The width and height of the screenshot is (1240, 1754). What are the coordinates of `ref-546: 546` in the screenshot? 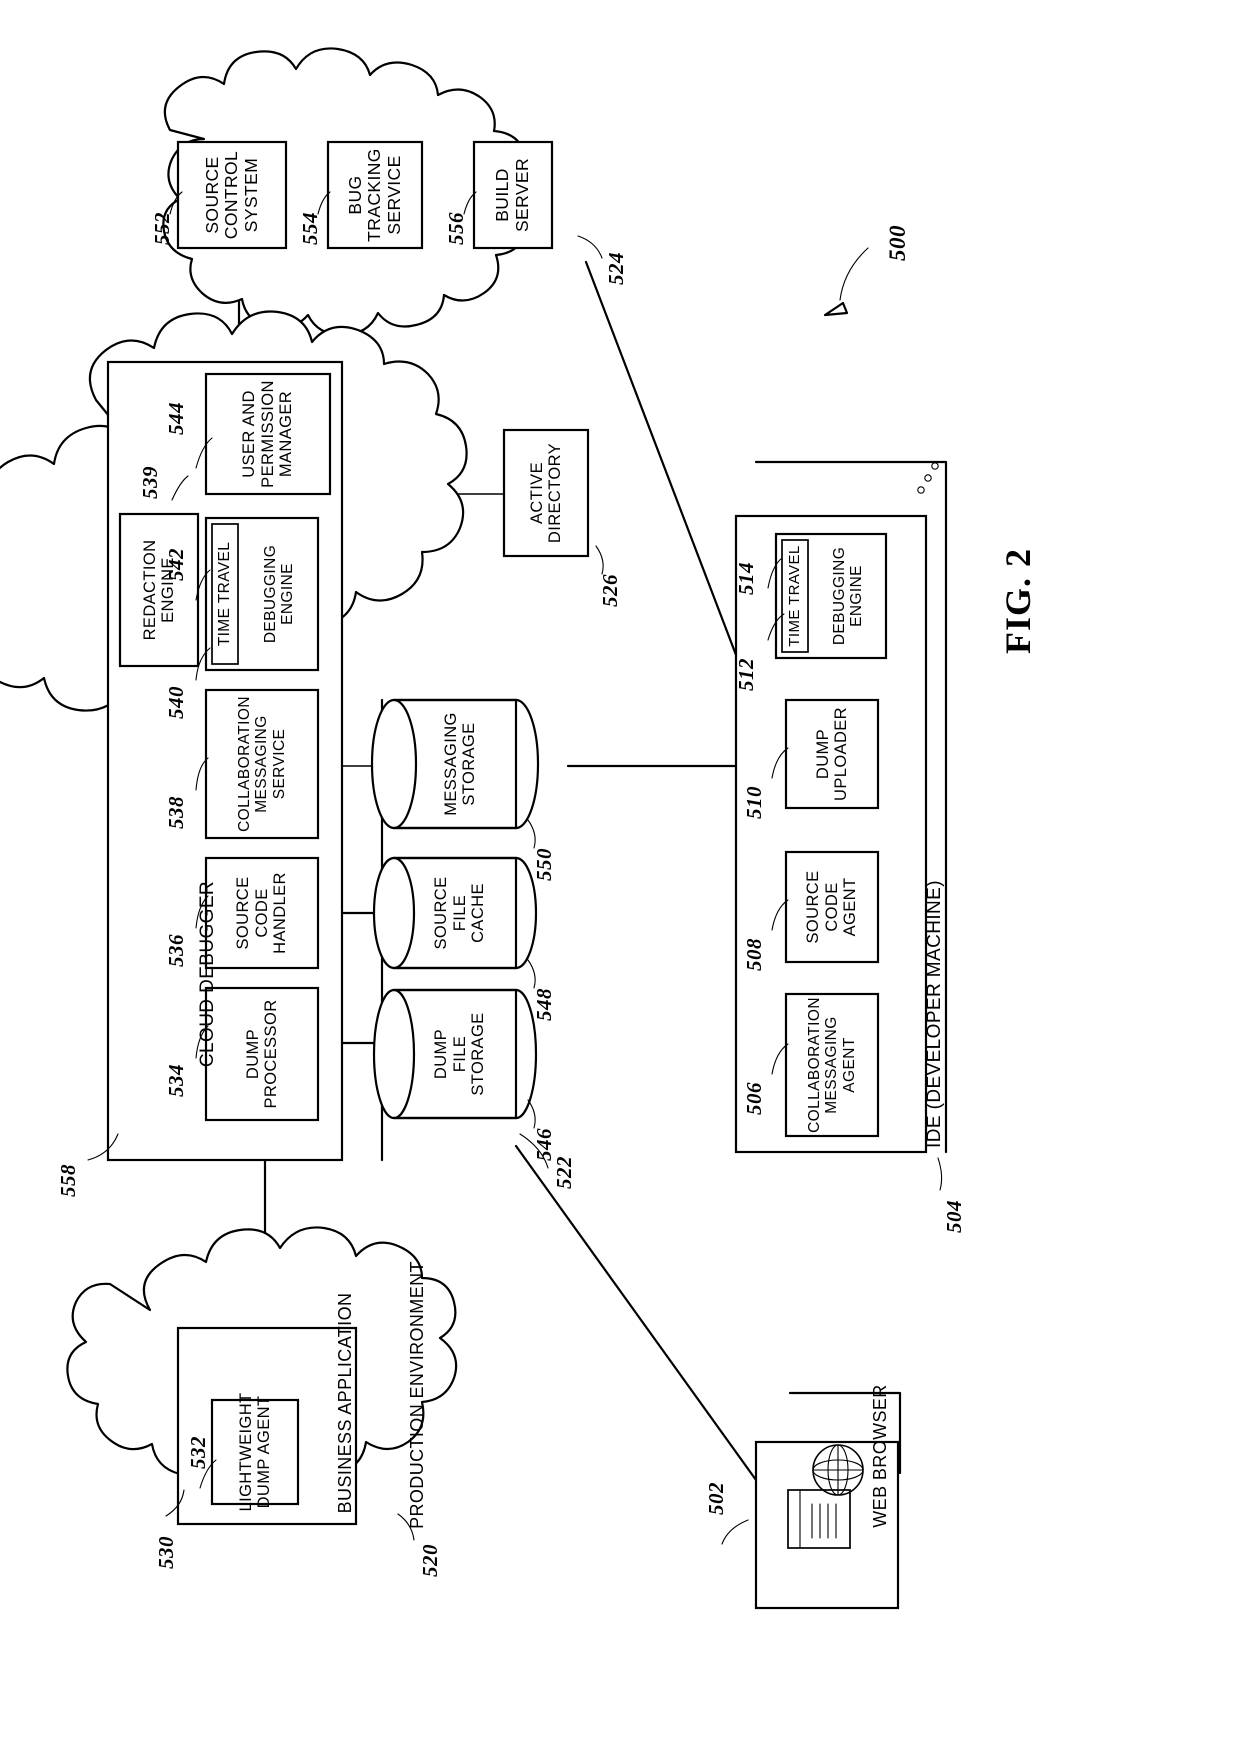 It's located at (544, 1144).